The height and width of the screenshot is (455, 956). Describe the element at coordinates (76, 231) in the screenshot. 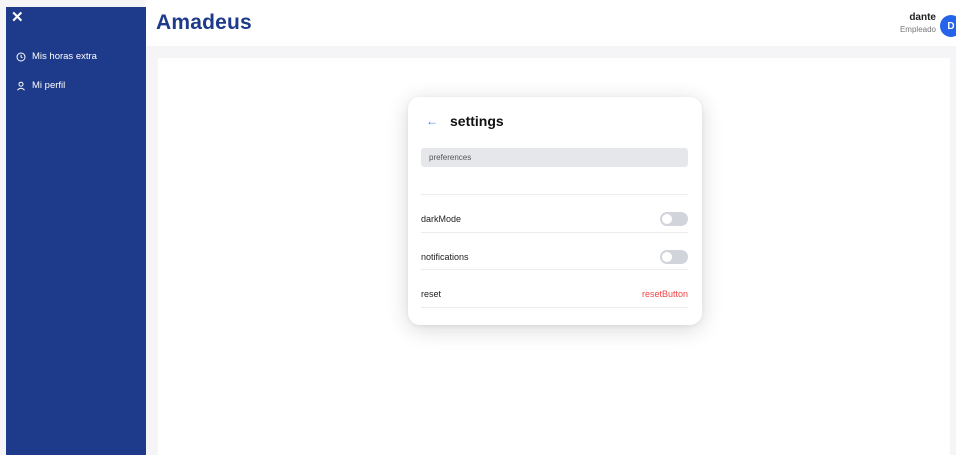

I see `sidebar: ✕ Mis horas extra Mi perfil` at that location.